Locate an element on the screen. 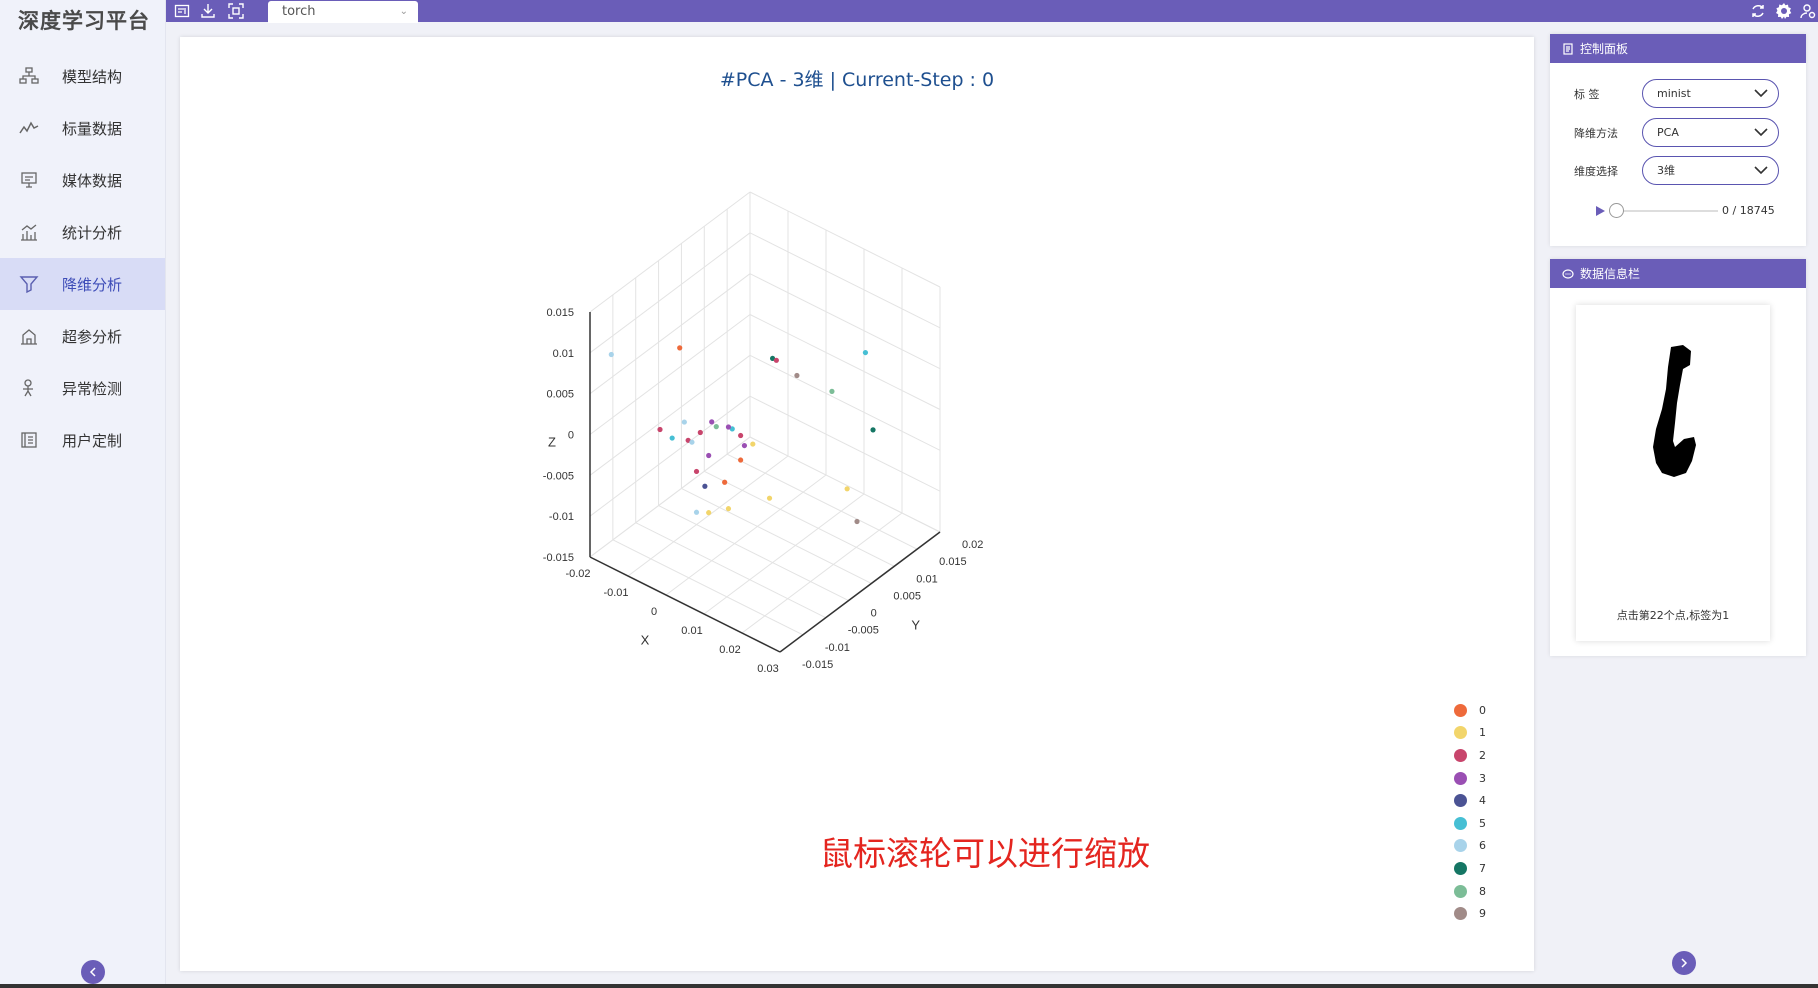 Image resolution: width=1818 pixels, height=988 pixels. legend-item: 7 is located at coordinates (1470, 868).